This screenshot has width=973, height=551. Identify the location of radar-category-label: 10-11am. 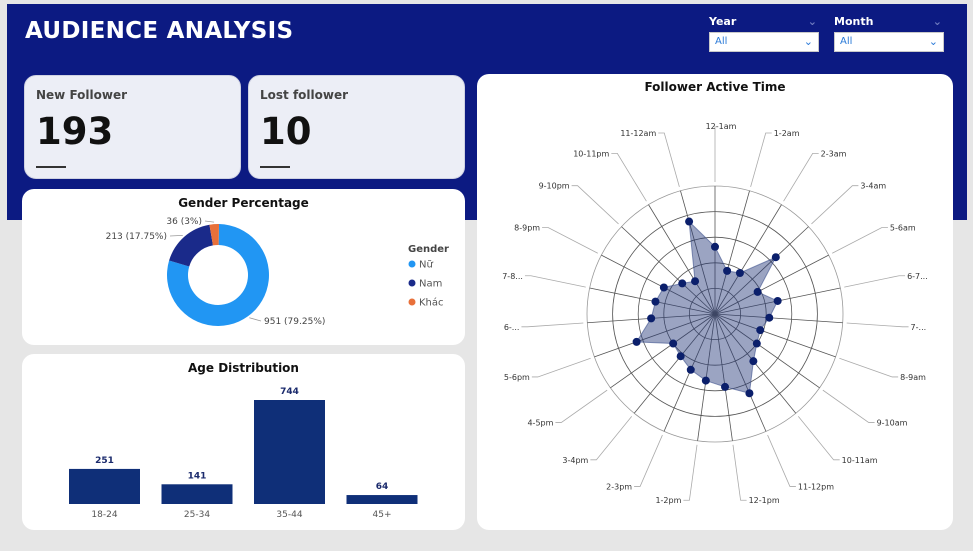
(860, 460).